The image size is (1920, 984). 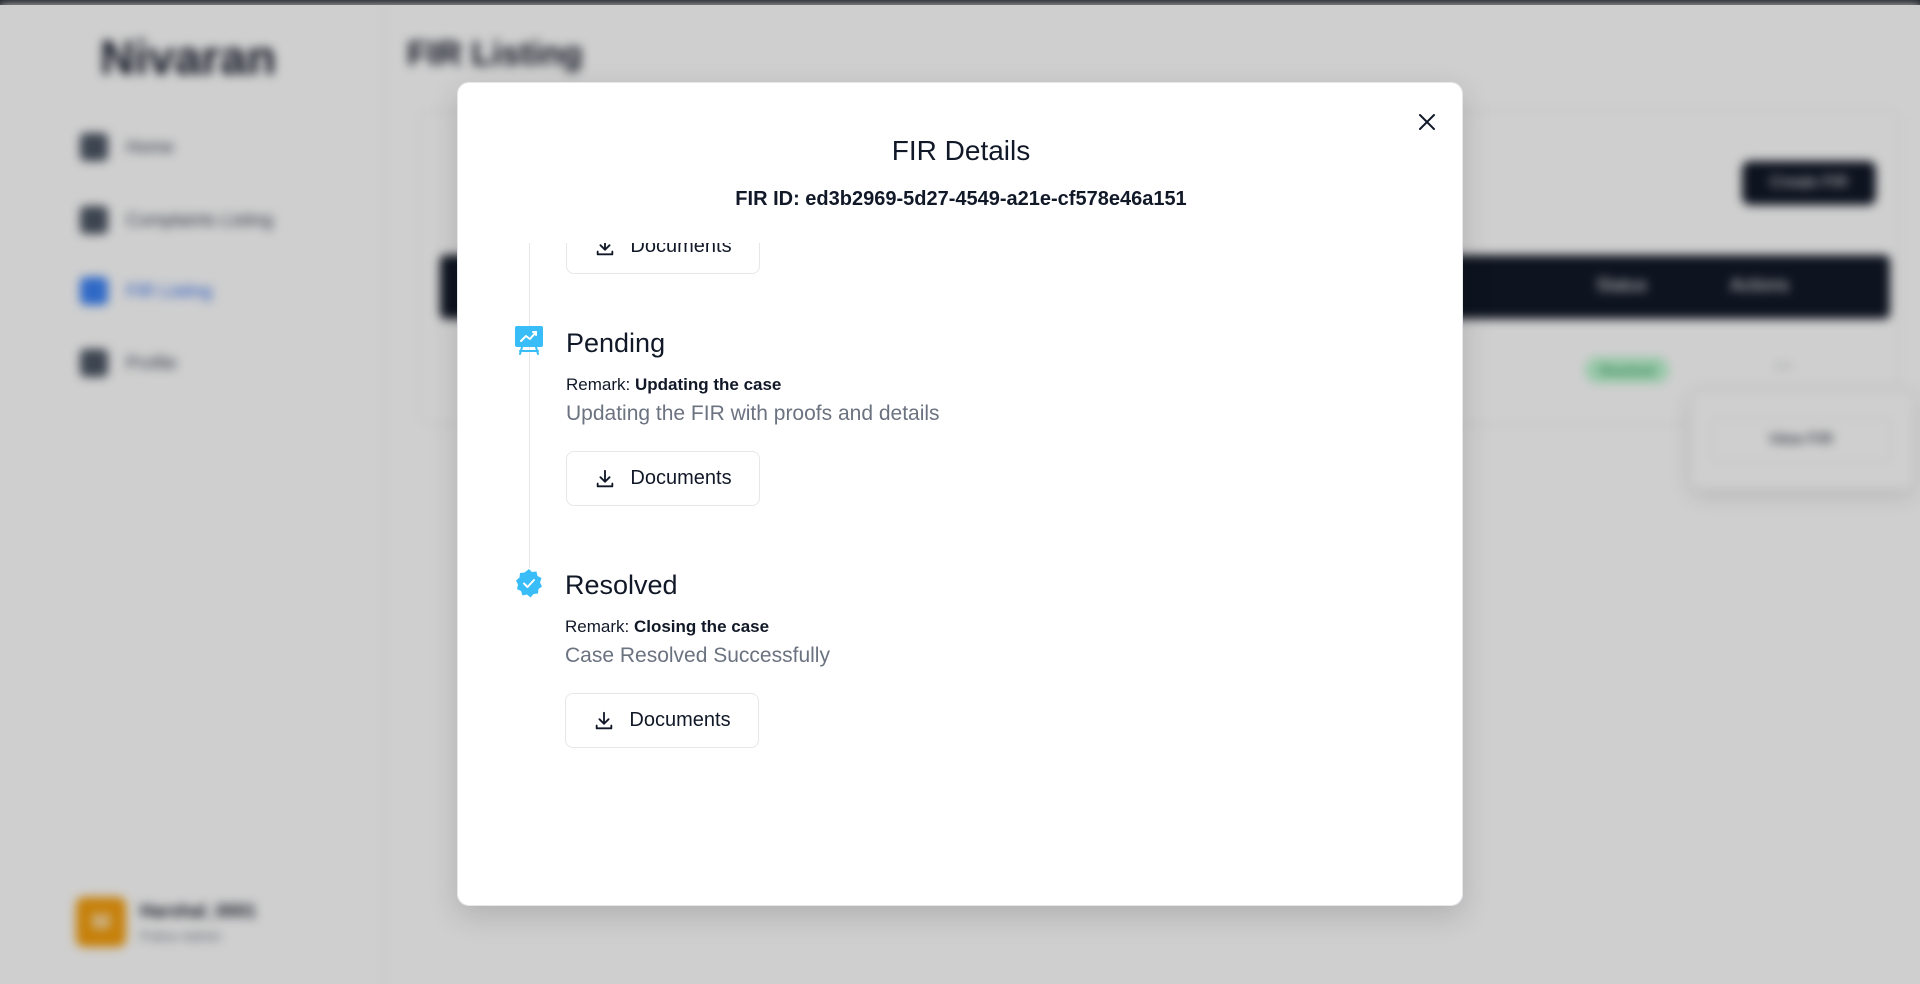 I want to click on timeline-line, so click(x=529, y=405).